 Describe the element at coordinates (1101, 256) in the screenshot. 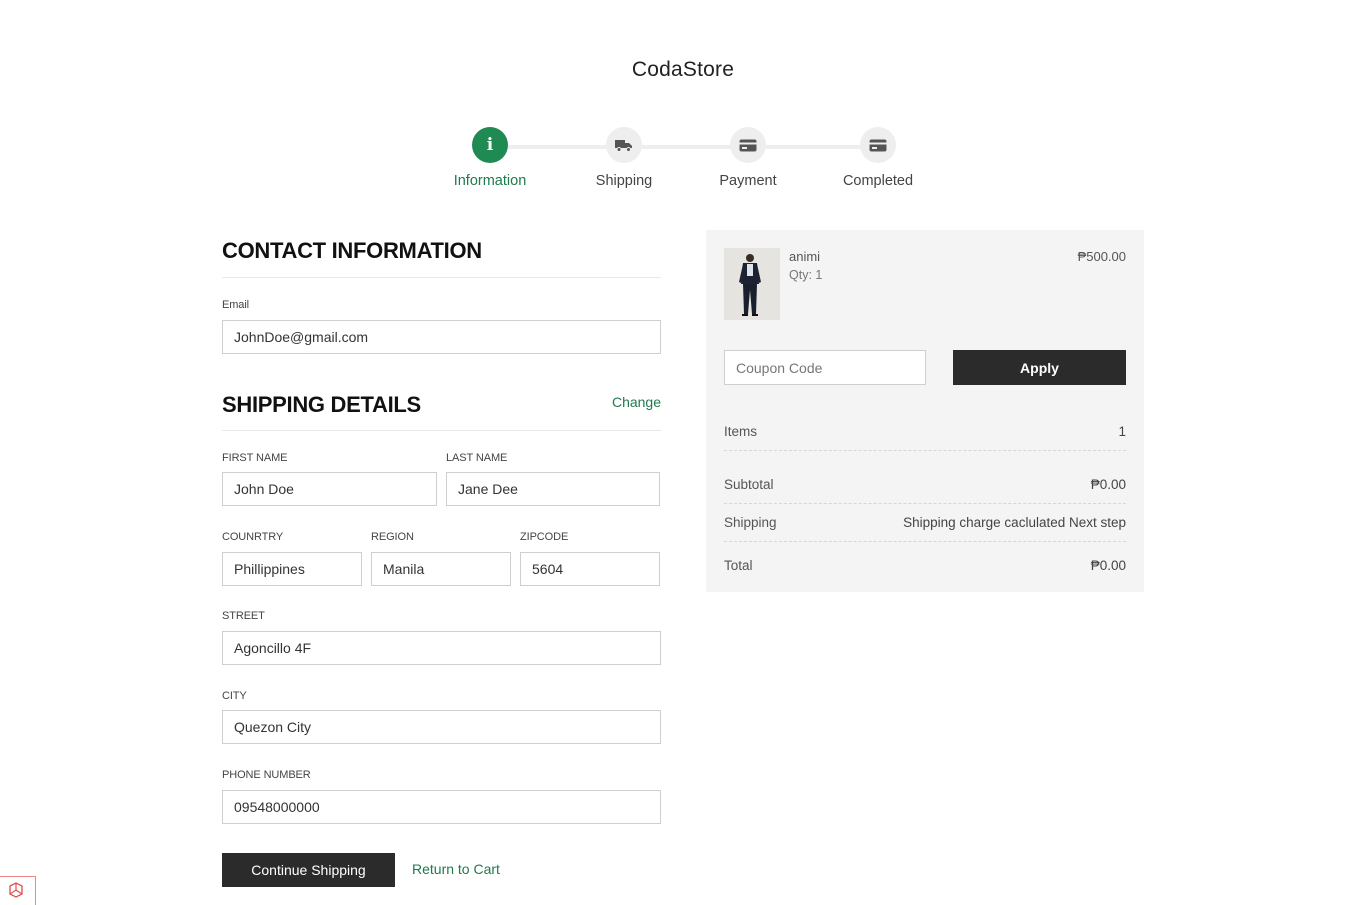

I see `product-price: ₱500.00` at that location.